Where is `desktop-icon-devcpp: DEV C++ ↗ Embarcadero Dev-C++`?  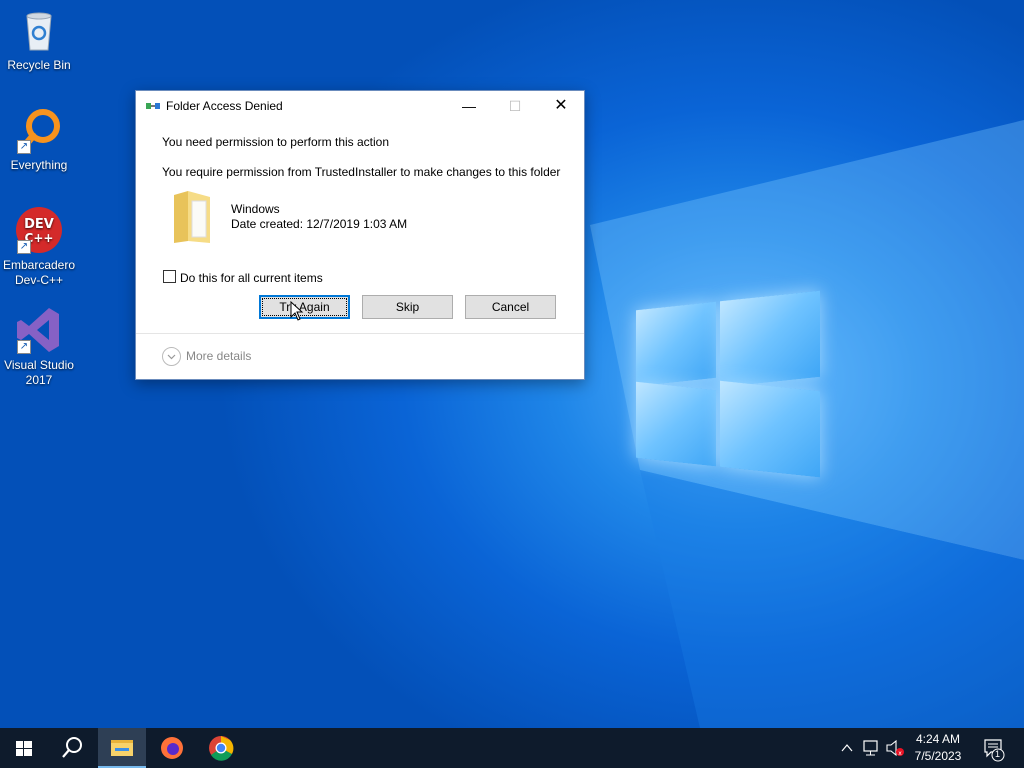
desktop-icon-devcpp: DEV C++ ↗ Embarcadero Dev-C++ is located at coordinates (39, 247).